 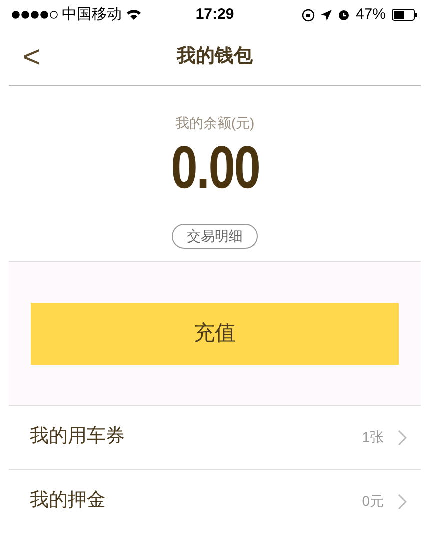 What do you see at coordinates (215, 236) in the screenshot?
I see `transaction-details-button: 交易明细` at bounding box center [215, 236].